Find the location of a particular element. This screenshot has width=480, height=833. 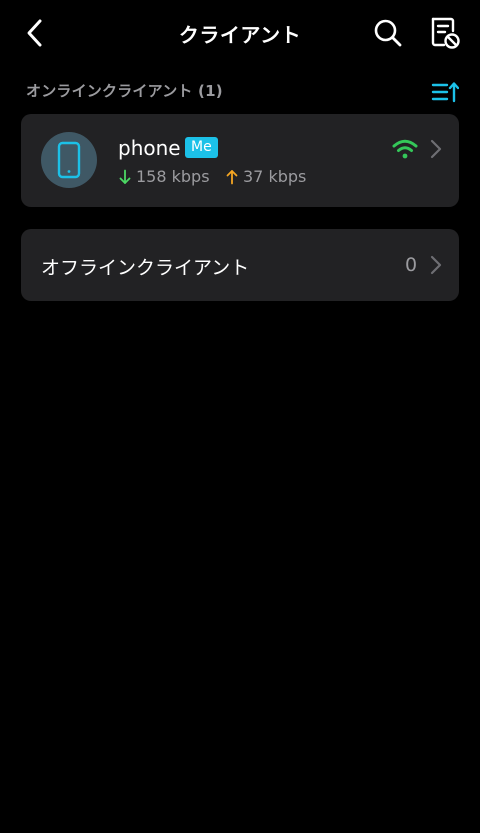

offline-clients-label: オフラインクライアント is located at coordinates (145, 268).